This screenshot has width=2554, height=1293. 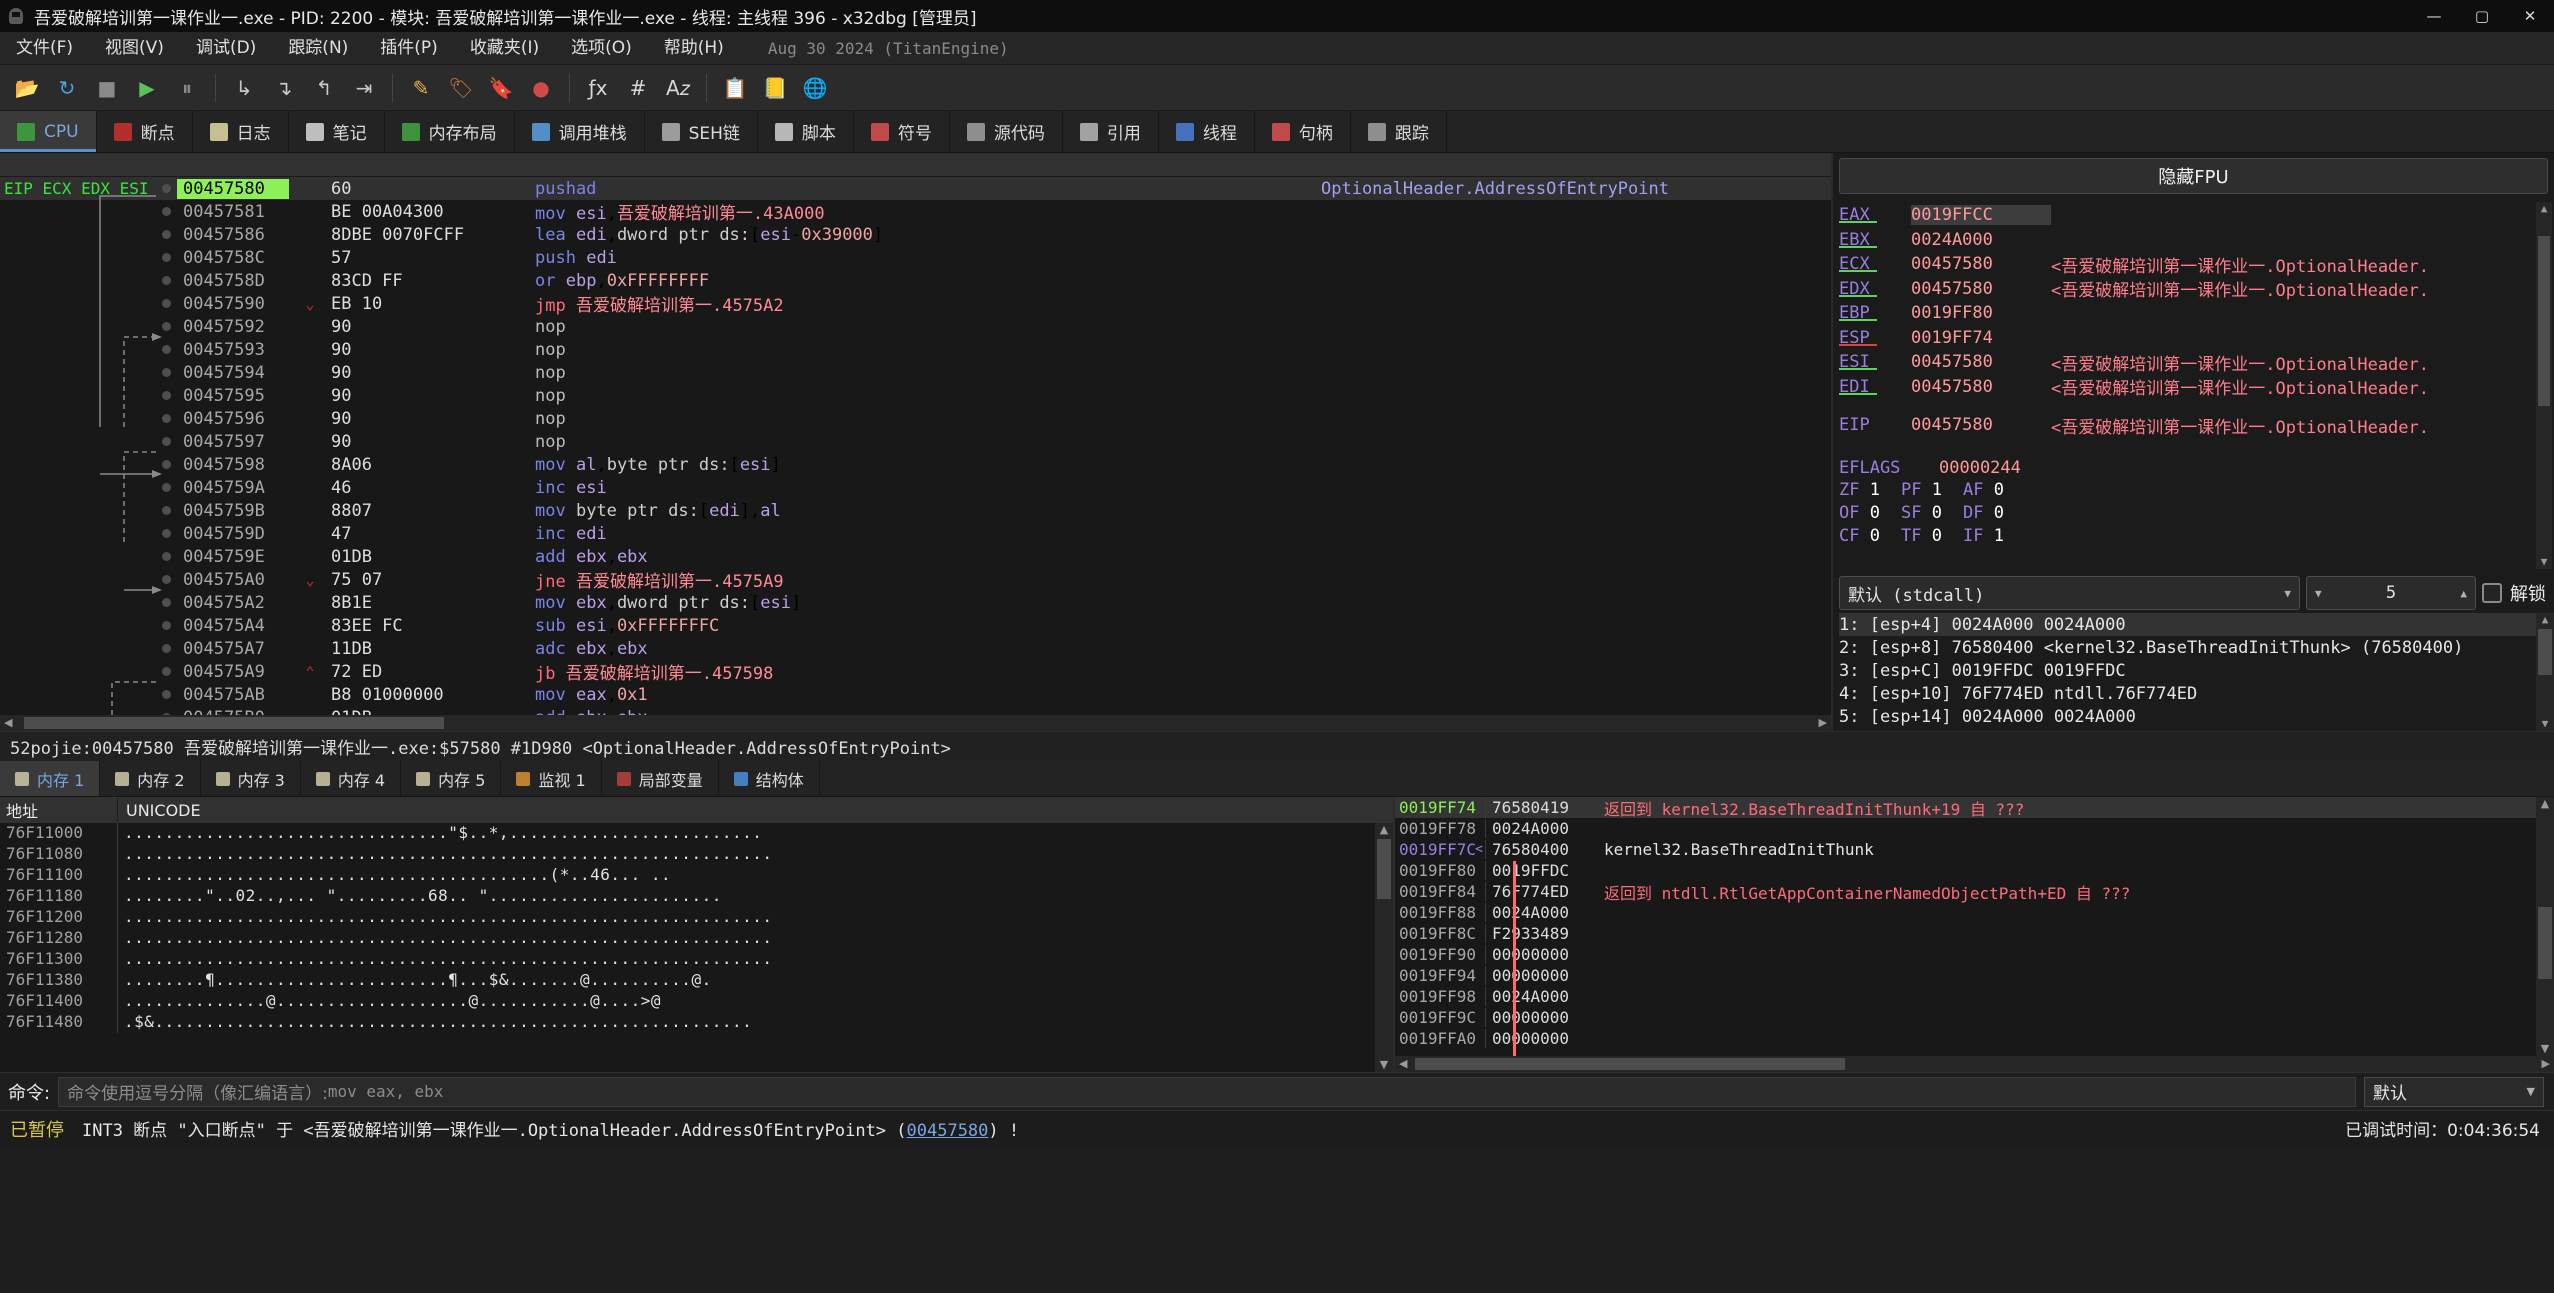 What do you see at coordinates (915, 694) in the screenshot?
I see `disassembly-row: 004575AB B8 01000000 mov eax,0x1` at bounding box center [915, 694].